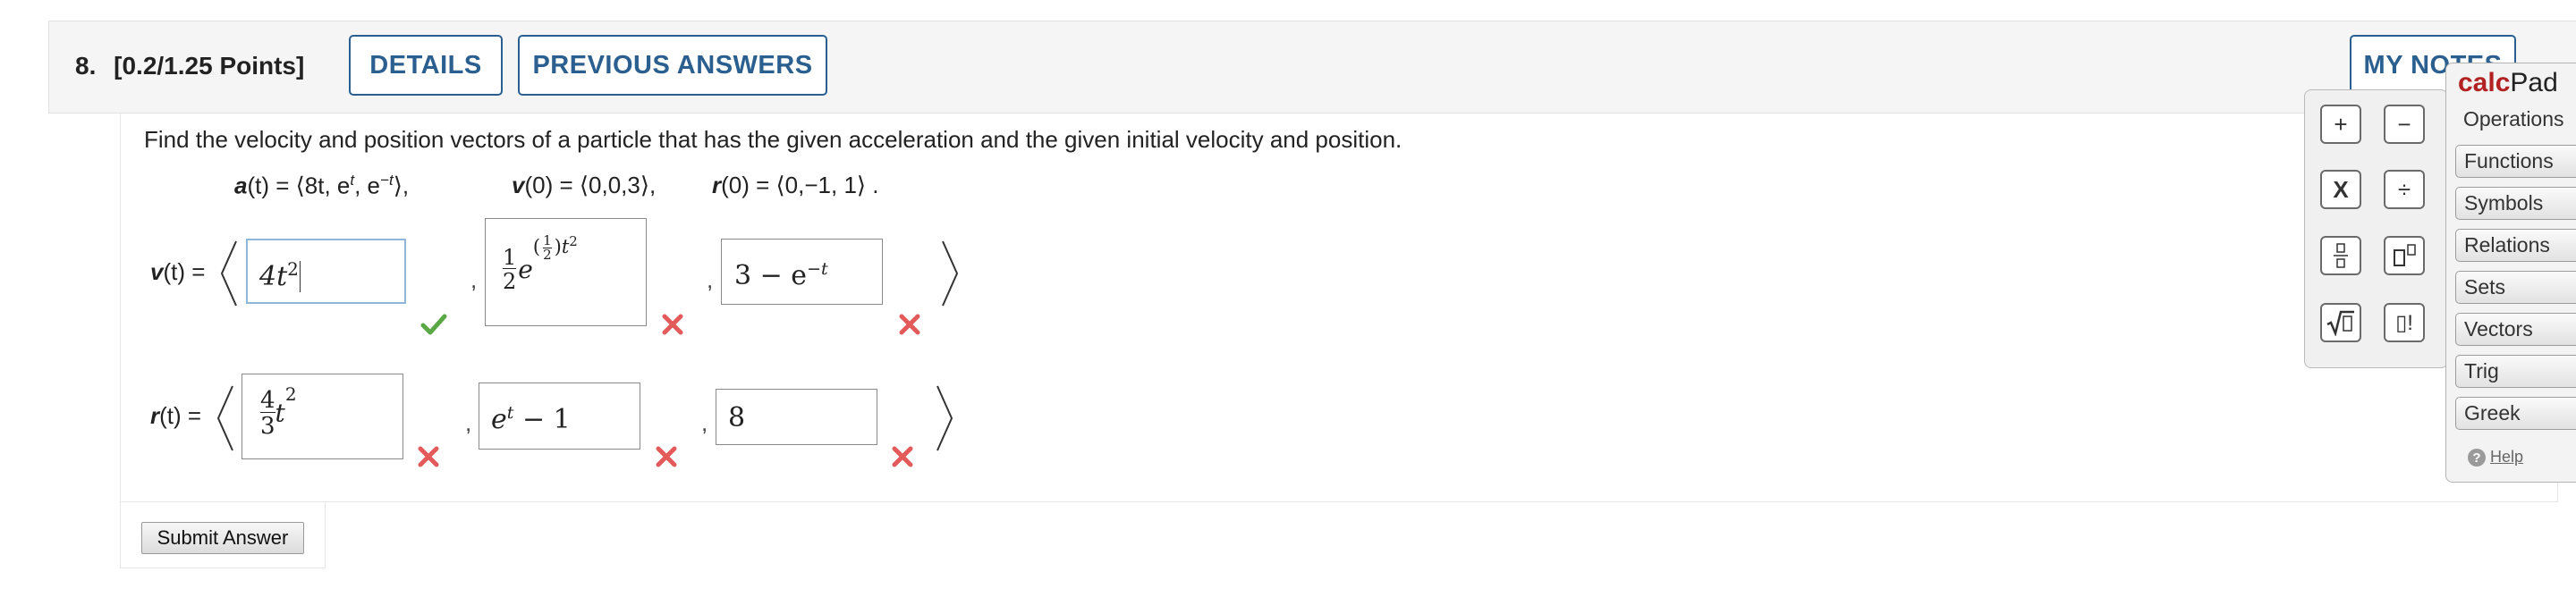 This screenshot has width=2576, height=597. I want to click on calcpad-category-operations: Operations, so click(2513, 119).